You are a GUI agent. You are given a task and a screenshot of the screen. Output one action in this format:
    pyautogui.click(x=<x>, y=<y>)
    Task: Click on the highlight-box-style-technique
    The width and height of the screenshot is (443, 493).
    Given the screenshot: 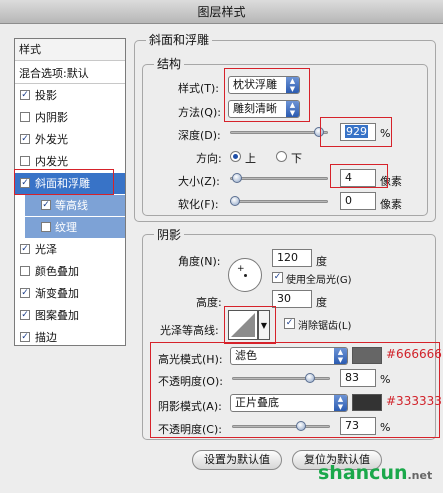 What is the action you would take?
    pyautogui.click(x=267, y=95)
    